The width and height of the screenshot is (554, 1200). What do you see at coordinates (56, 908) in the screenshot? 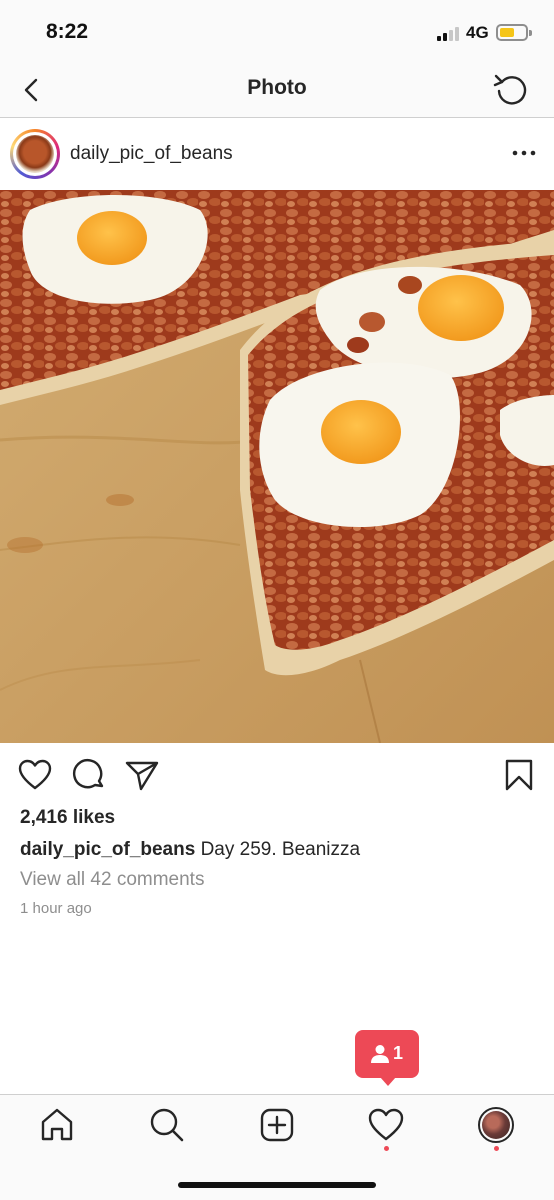
I see `post-timestamp: 1 hour ago` at bounding box center [56, 908].